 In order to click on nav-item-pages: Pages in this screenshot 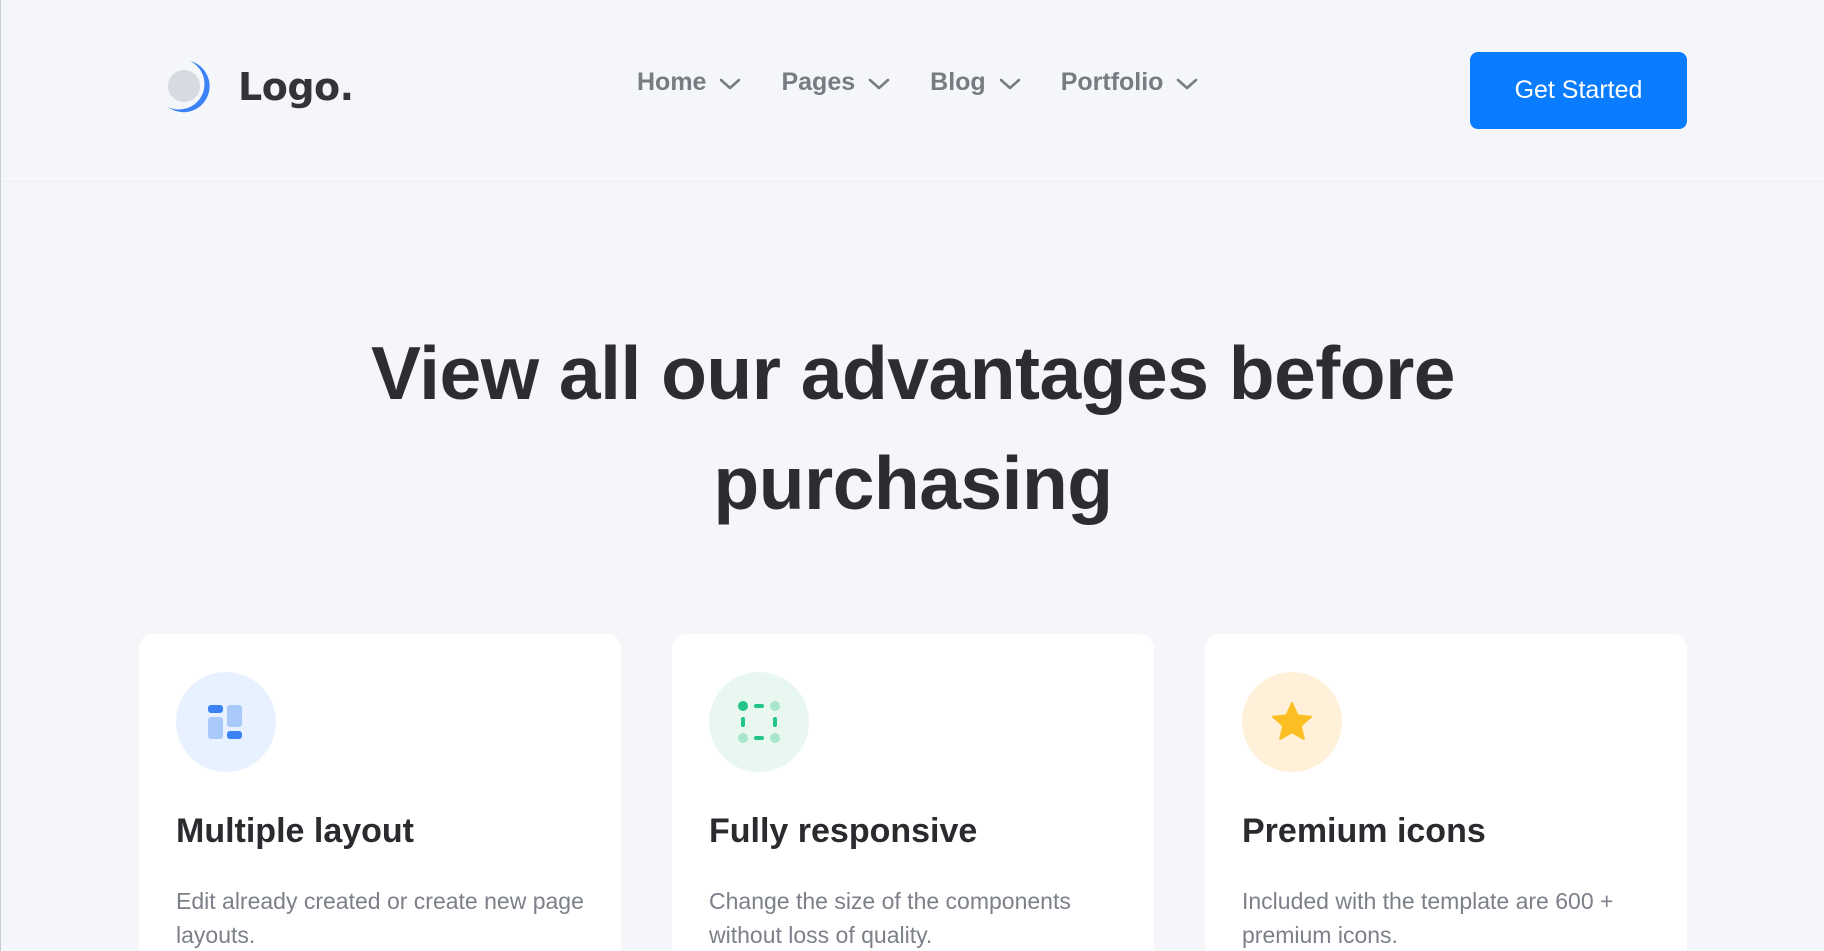, I will do `click(835, 82)`.